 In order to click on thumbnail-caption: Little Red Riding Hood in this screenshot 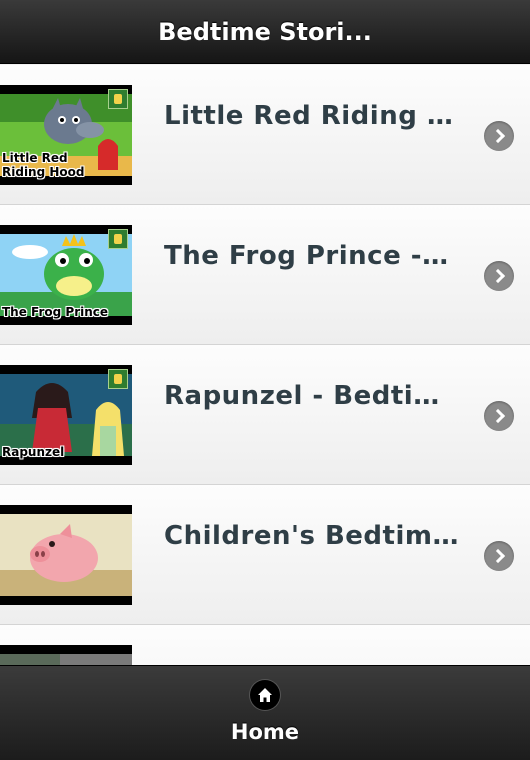, I will do `click(43, 165)`.